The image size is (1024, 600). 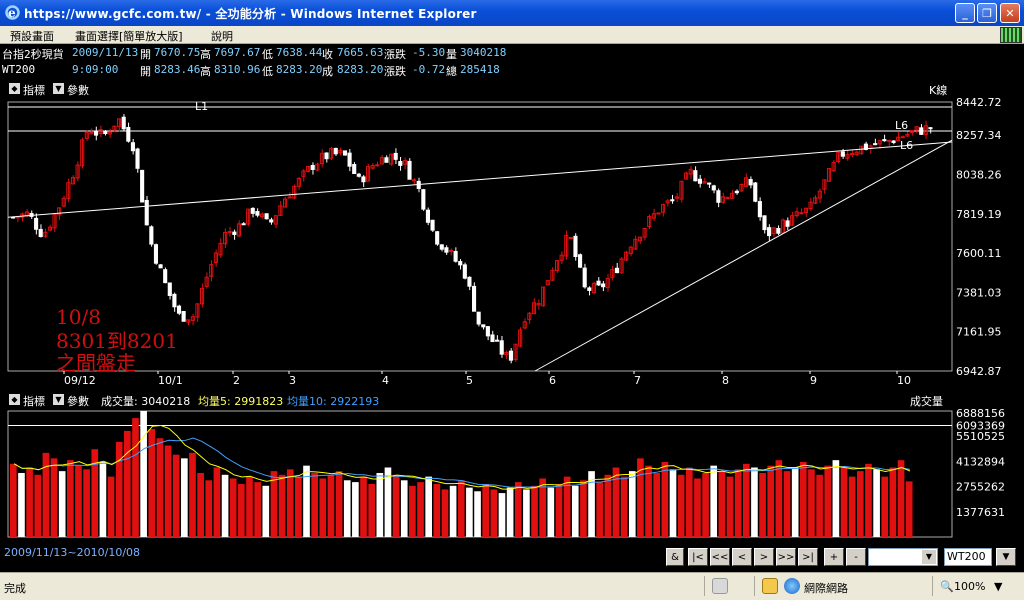 What do you see at coordinates (980, 461) in the screenshot?
I see `volume-y-tick-label: 4132894` at bounding box center [980, 461].